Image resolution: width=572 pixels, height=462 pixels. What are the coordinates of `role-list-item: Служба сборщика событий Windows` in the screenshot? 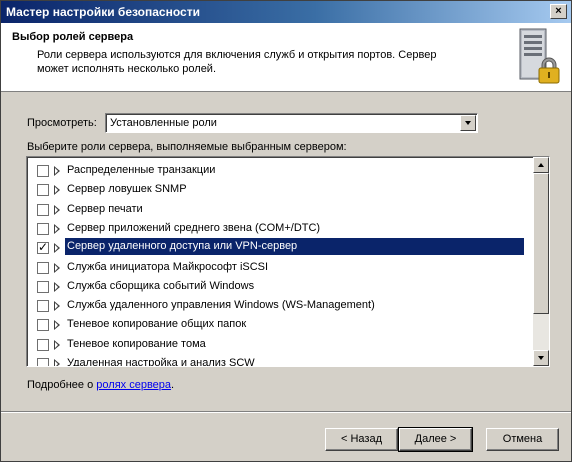 It's located at (280, 286).